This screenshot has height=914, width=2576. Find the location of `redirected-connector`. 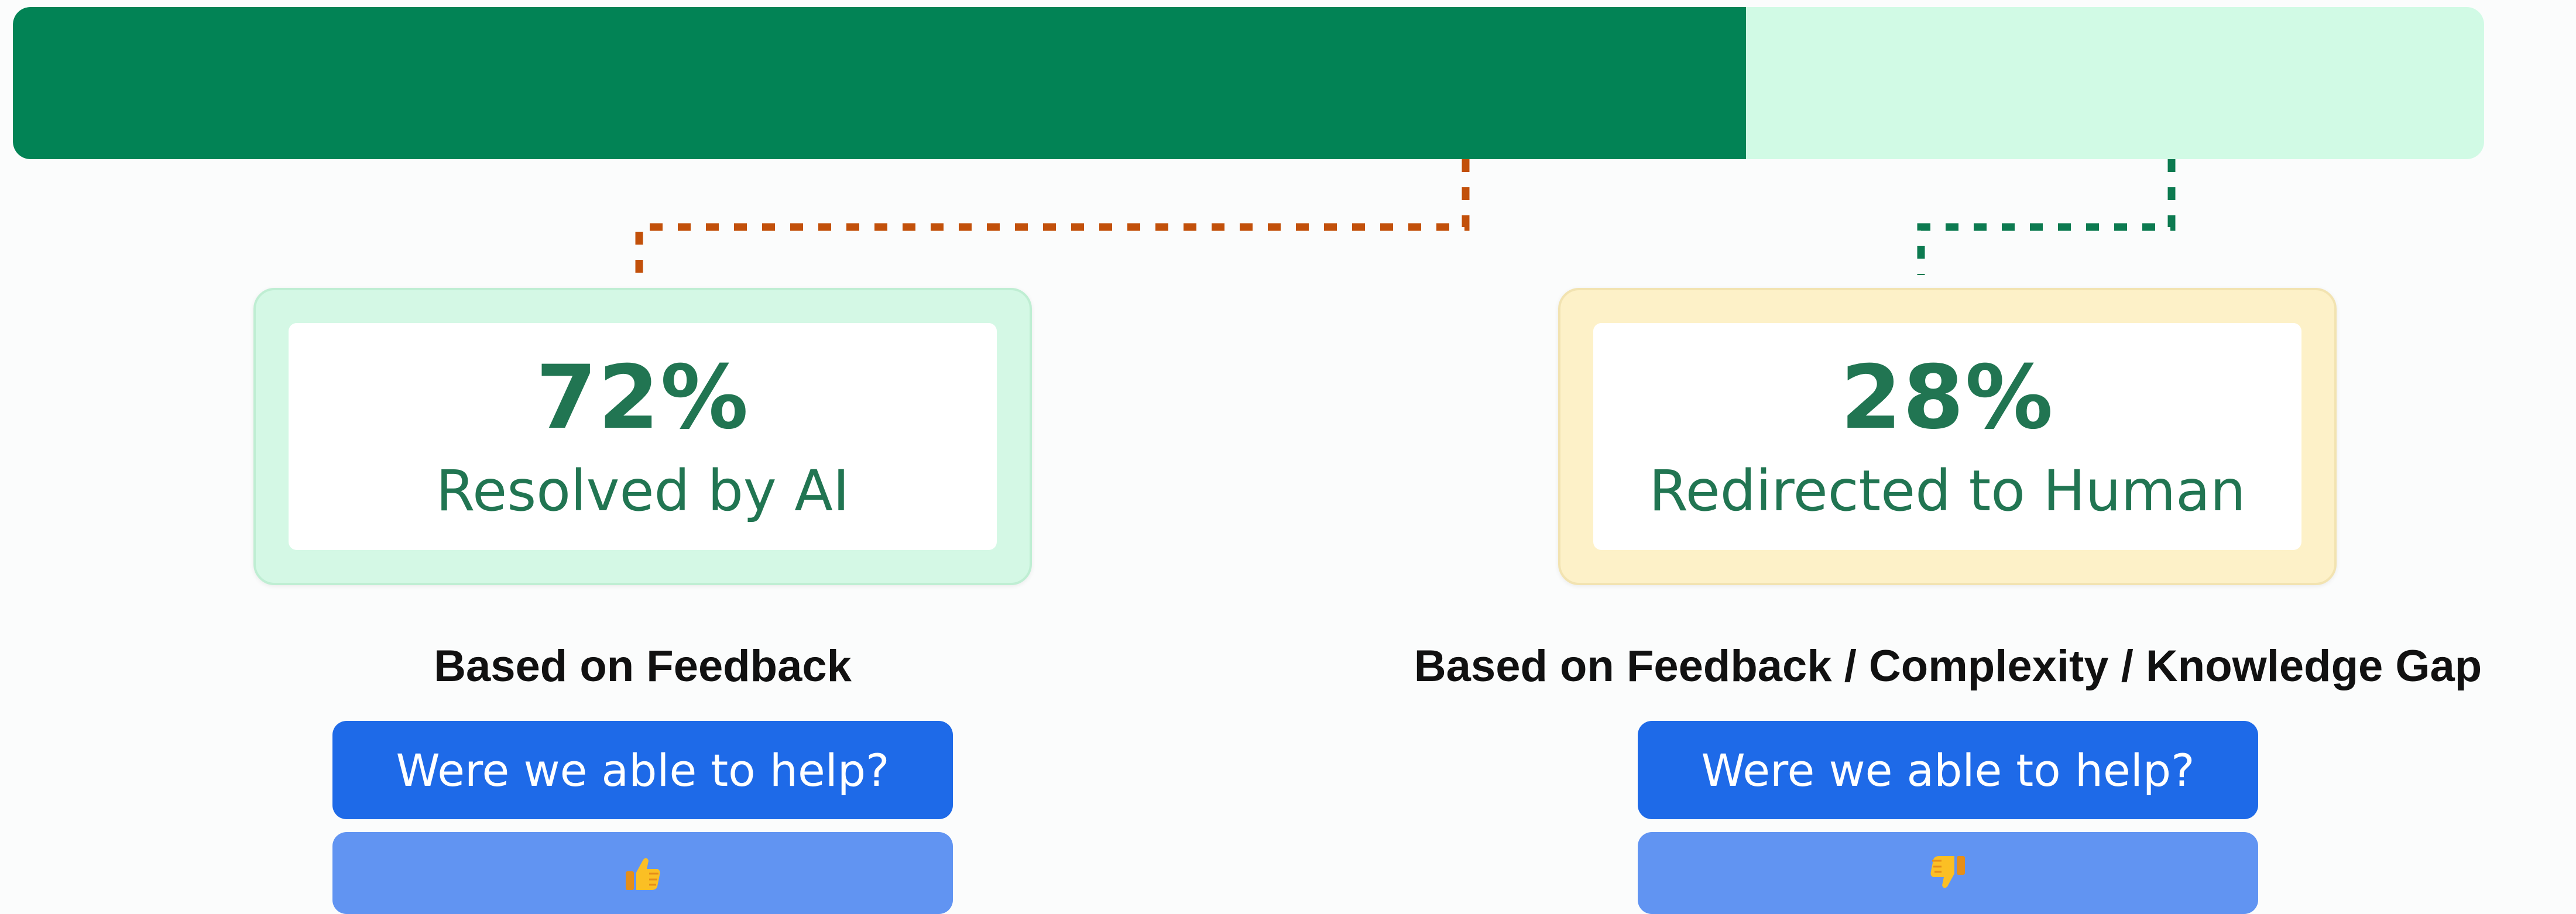

redirected-connector is located at coordinates (2047, 217).